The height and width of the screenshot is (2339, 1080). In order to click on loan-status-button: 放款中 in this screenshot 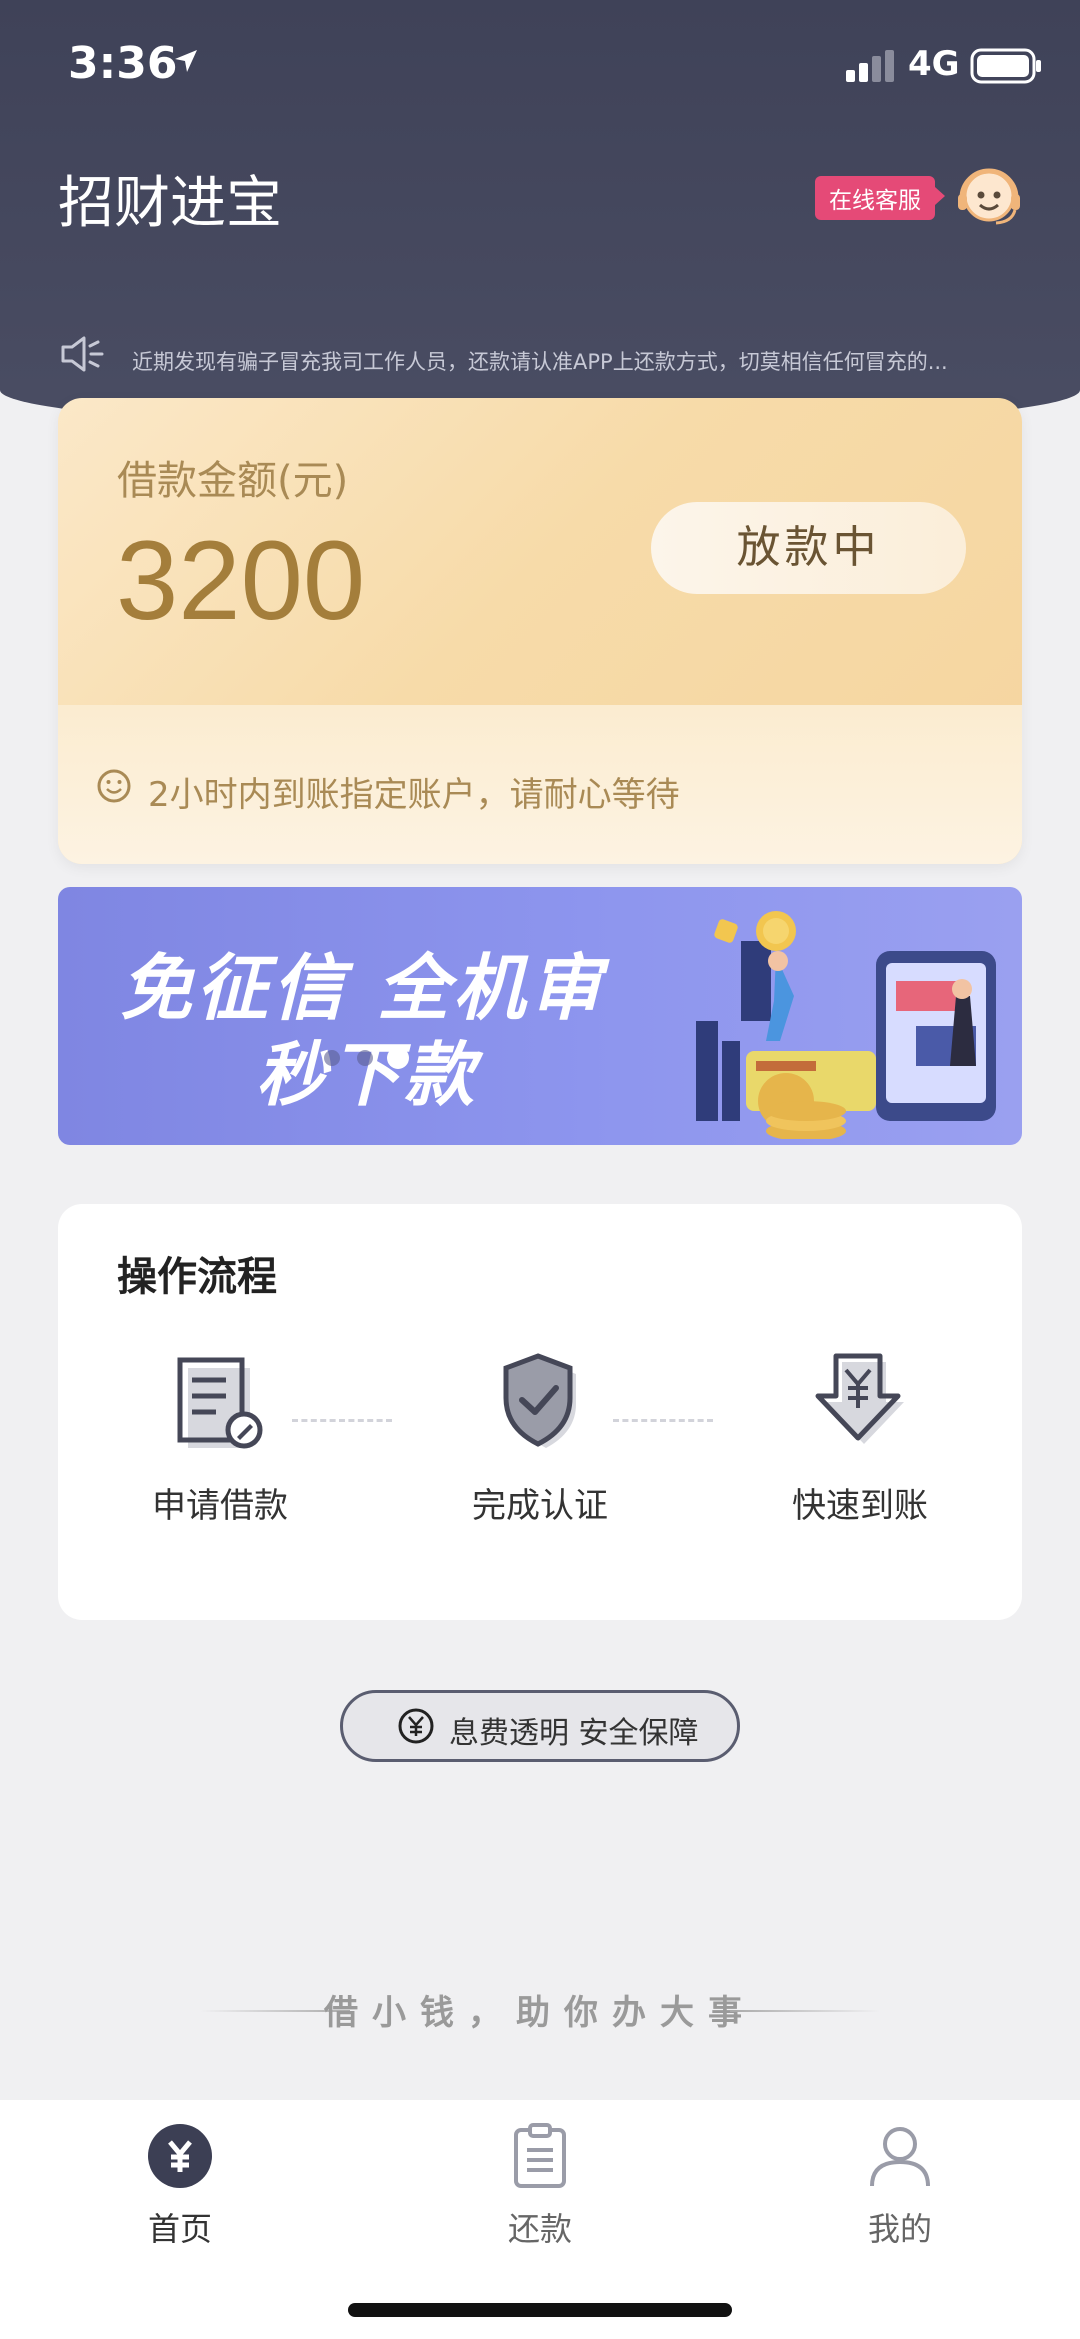, I will do `click(808, 548)`.